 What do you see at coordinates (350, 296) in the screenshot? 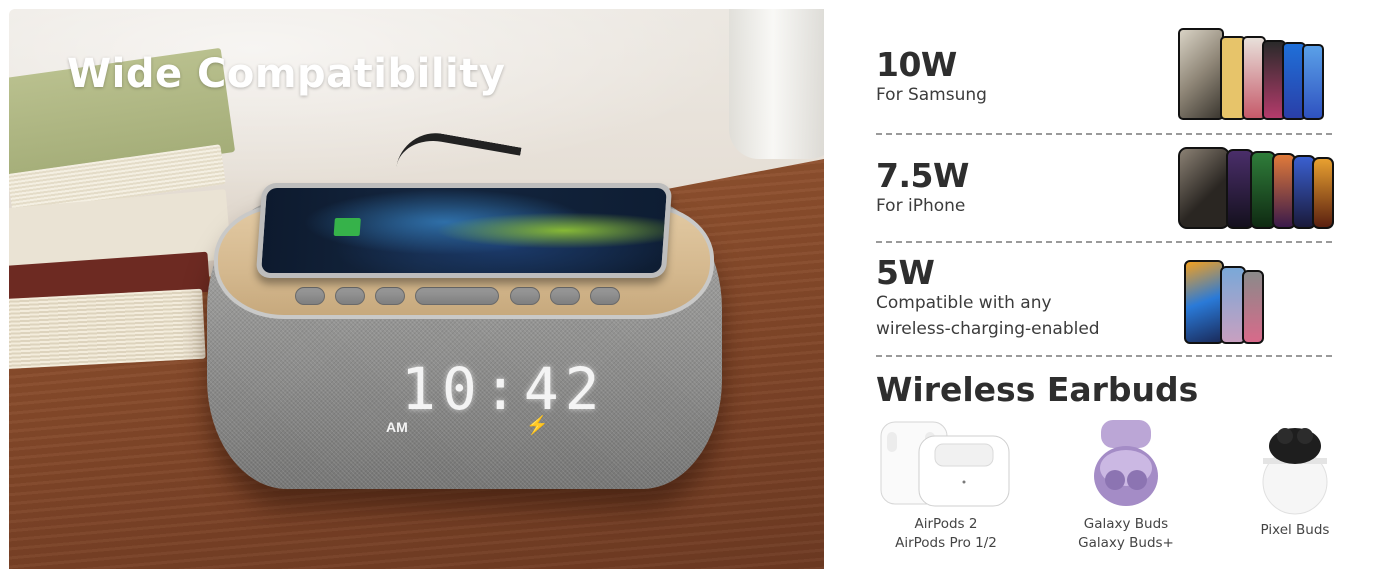
I see `speaker-button-mode` at bounding box center [350, 296].